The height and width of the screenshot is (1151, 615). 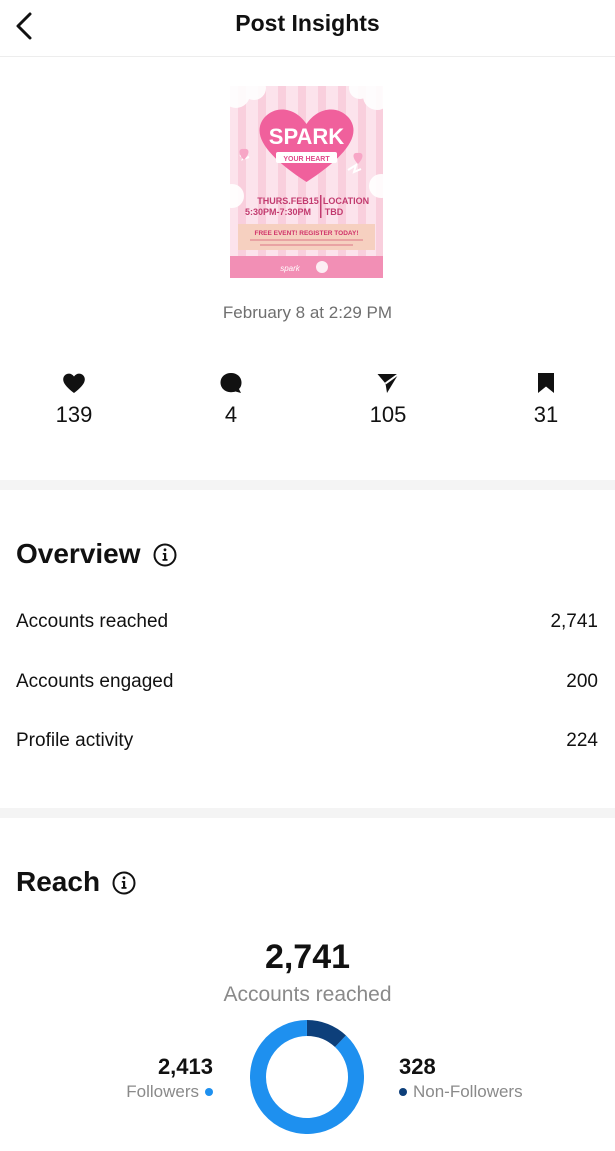 What do you see at coordinates (290, 268) in the screenshot?
I see `flyer-brand: spark` at bounding box center [290, 268].